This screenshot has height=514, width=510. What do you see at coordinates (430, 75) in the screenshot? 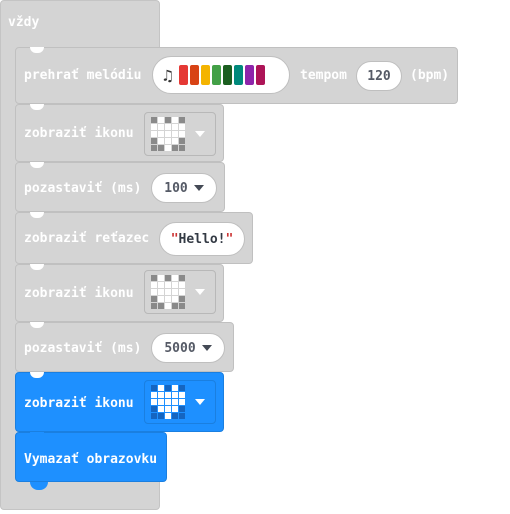
I see `bpm-unit-label: (bpm)` at bounding box center [430, 75].